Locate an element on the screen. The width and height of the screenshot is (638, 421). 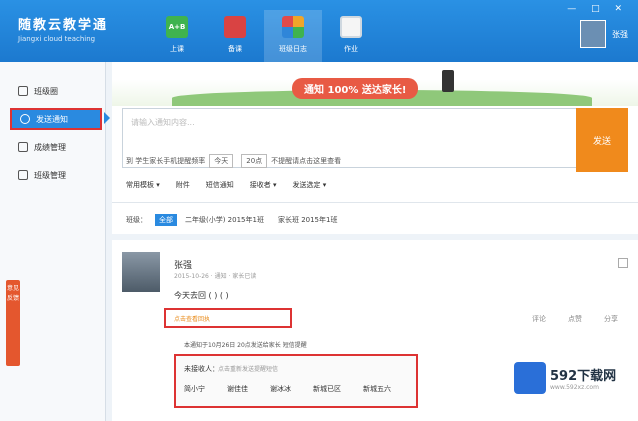
user-area: 张强 is located at coordinates (604, 34).